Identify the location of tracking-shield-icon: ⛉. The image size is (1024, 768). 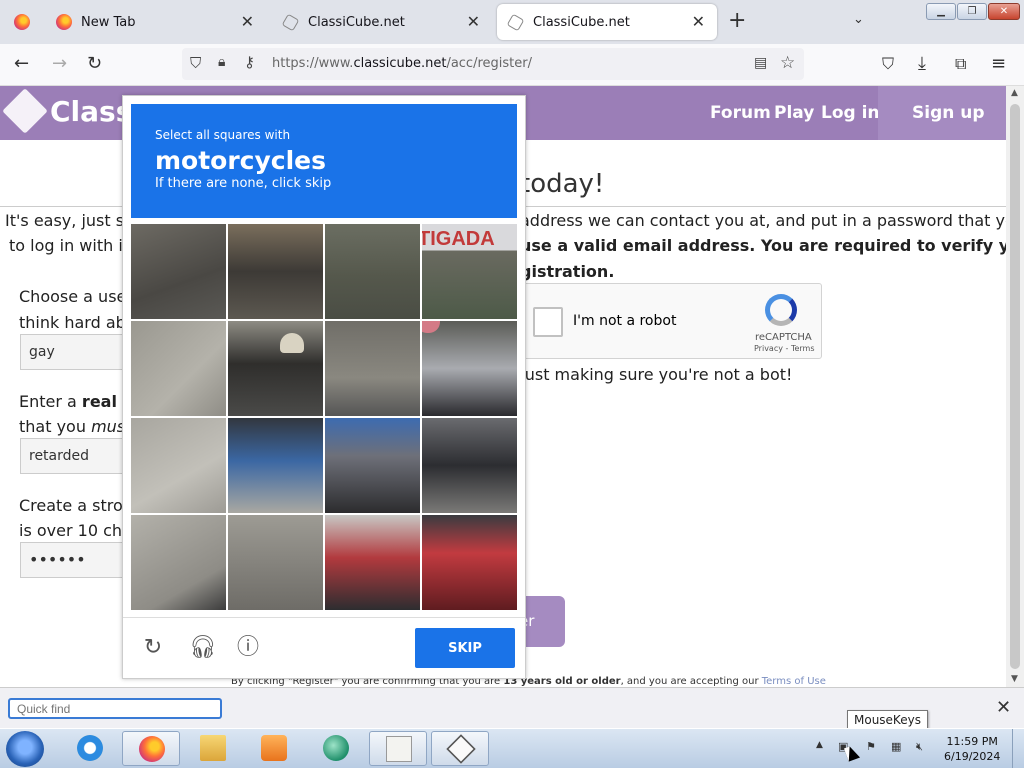
(195, 63).